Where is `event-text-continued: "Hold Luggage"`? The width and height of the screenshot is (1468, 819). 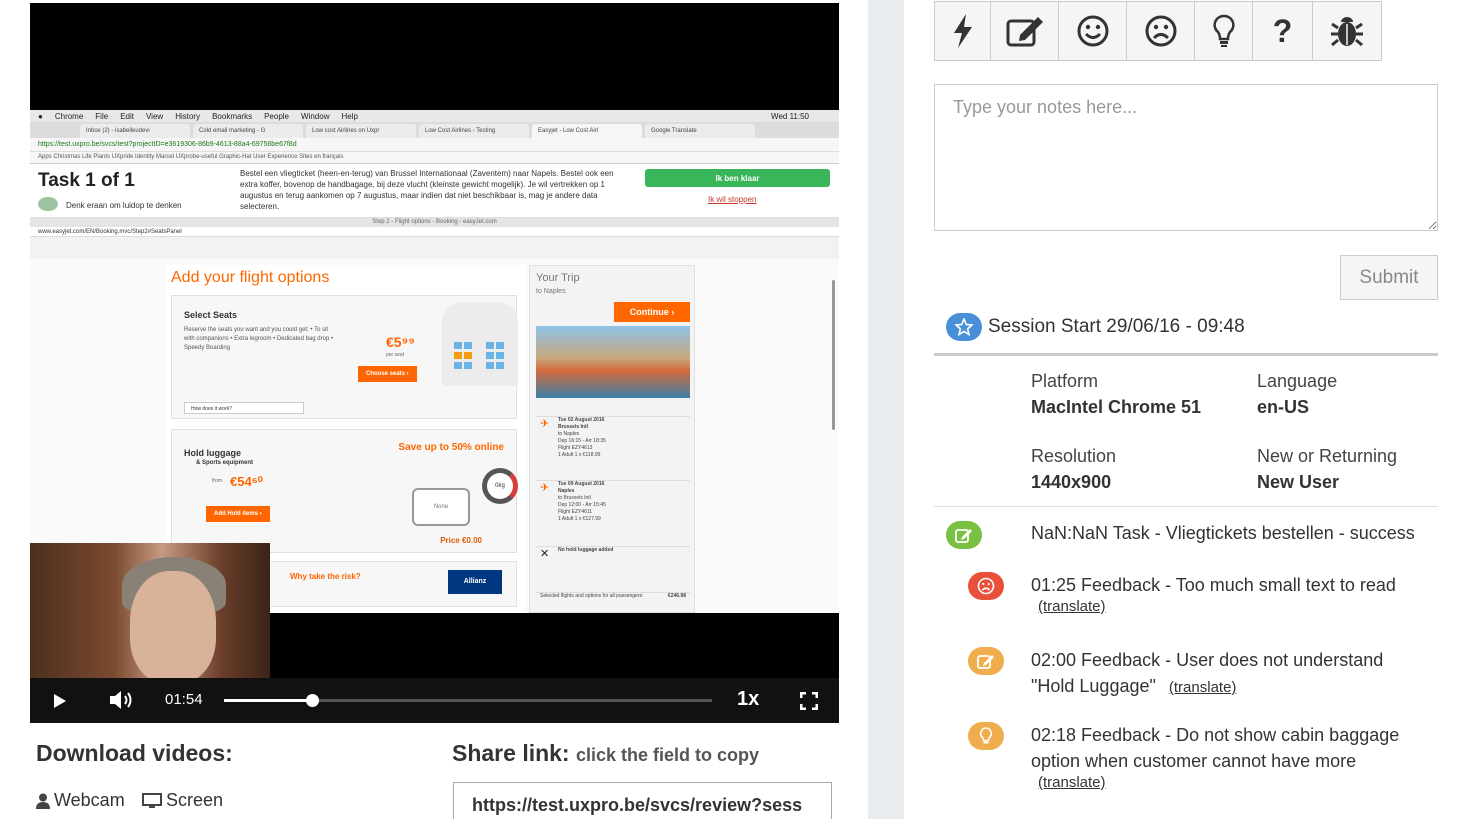
event-text-continued: "Hold Luggage" is located at coordinates (1093, 686).